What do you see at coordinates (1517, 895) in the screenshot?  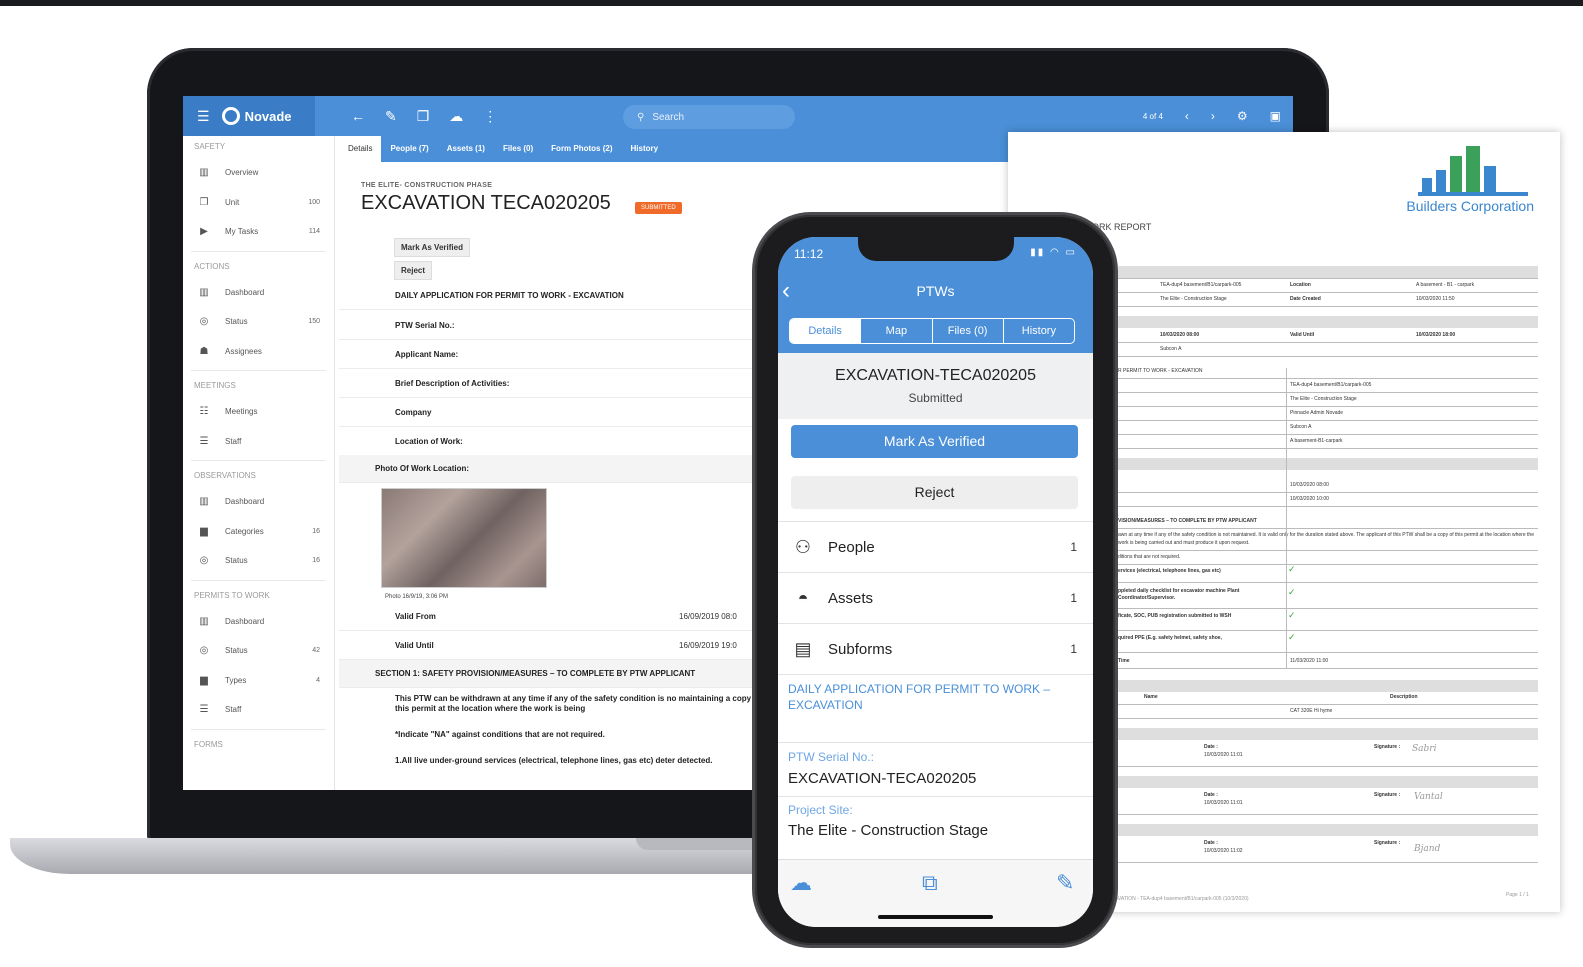 I see `report-footer-right: Page 1 / 1` at bounding box center [1517, 895].